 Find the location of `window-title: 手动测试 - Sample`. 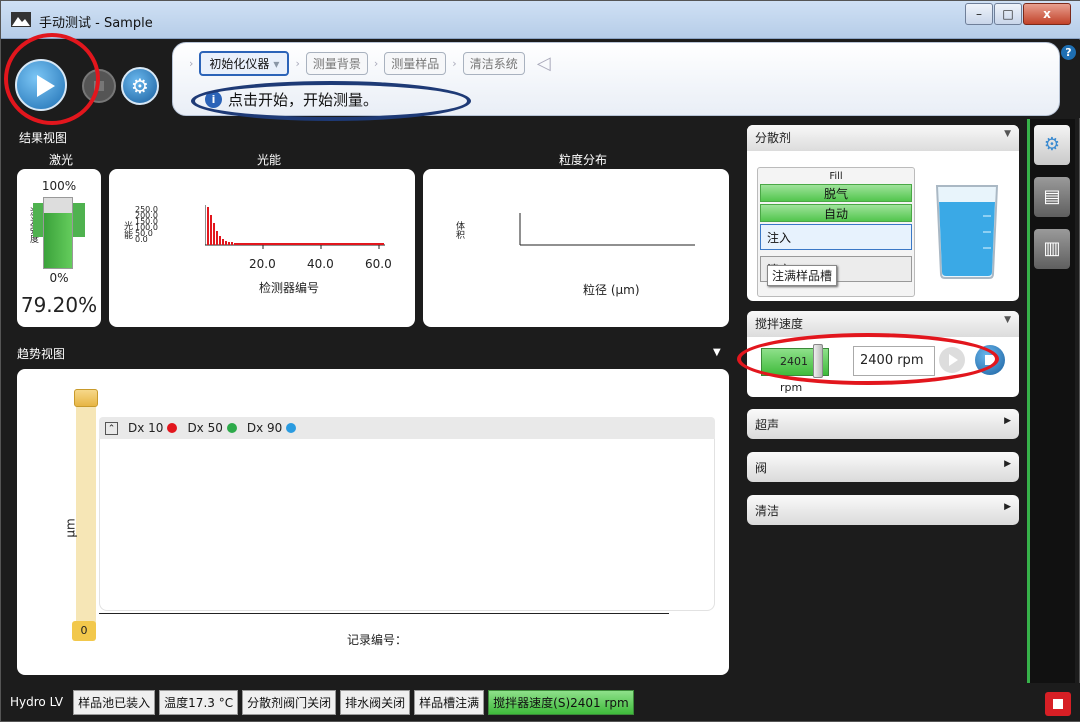

window-title: 手动测试 - Sample is located at coordinates (96, 23).